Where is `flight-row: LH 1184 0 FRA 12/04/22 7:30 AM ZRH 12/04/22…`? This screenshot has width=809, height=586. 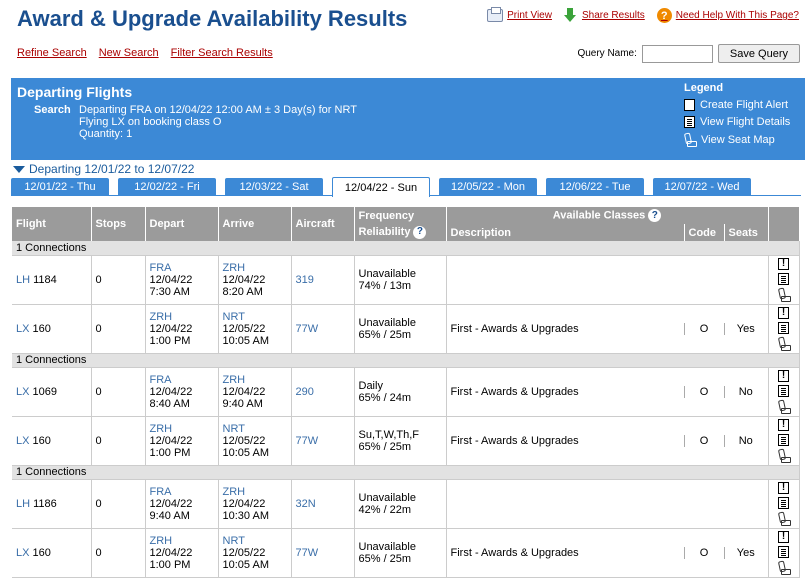
flight-row: LH 1184 0 FRA 12/04/22 7:30 AM ZRH 12/04/22… is located at coordinates (406, 280).